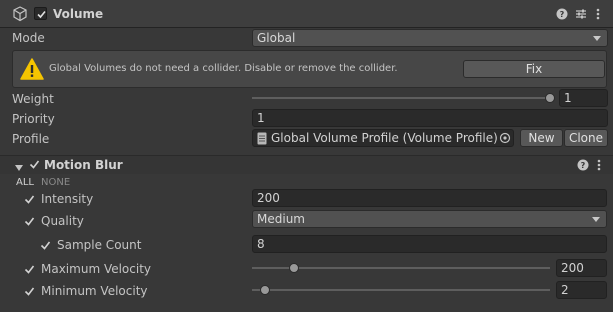 This screenshot has height=312, width=613. I want to click on foldout-arrow-icon, so click(19, 168).